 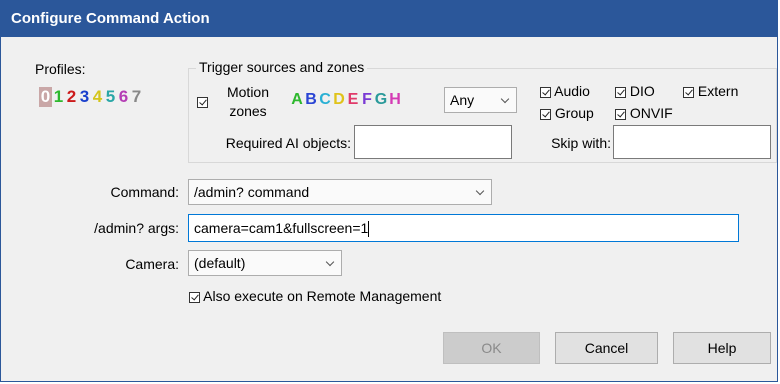 I want to click on zone-h: H, so click(x=395, y=100).